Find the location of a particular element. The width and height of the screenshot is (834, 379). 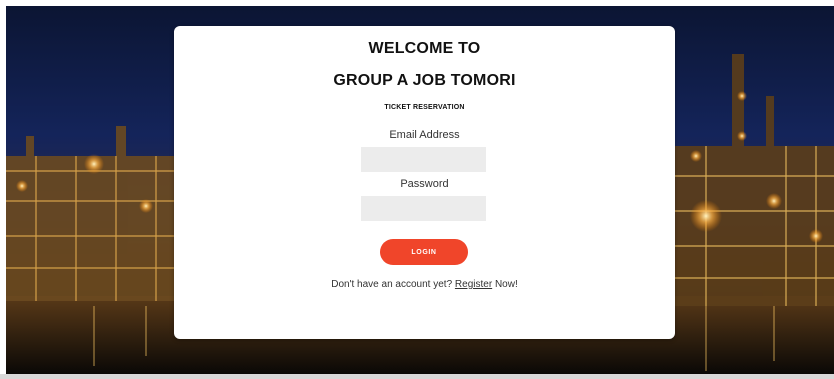

register-prompt-before: Don't have an account yet? is located at coordinates (392, 284).